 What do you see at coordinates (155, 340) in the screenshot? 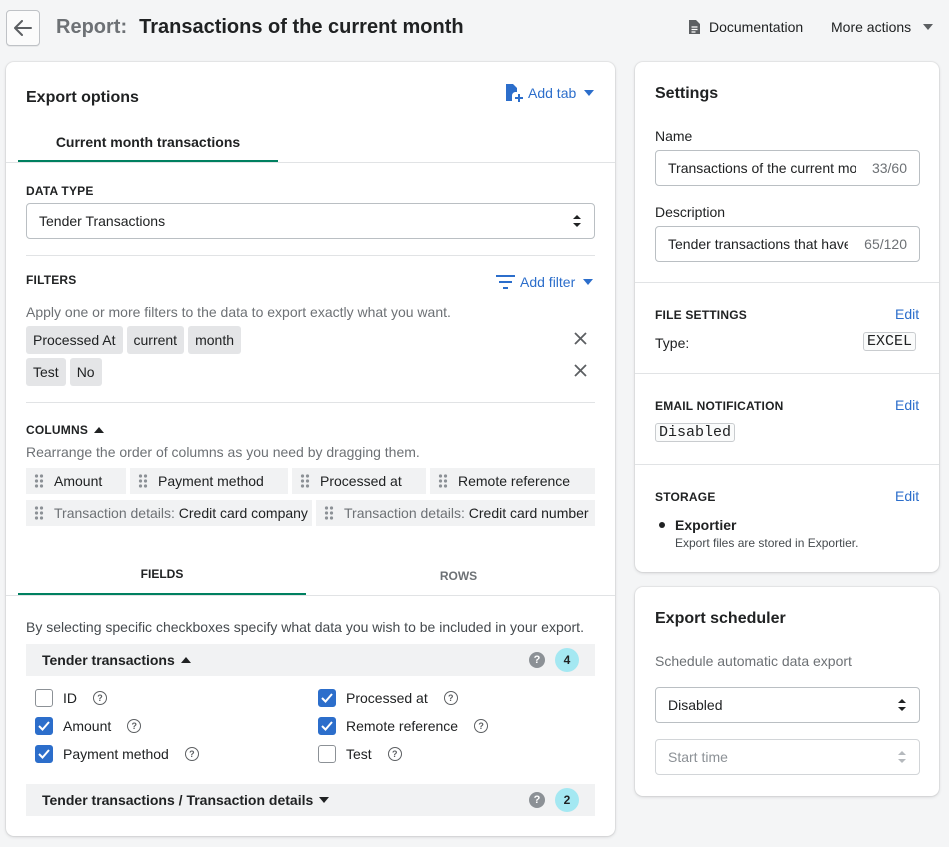
I see `filter-chip: current` at bounding box center [155, 340].